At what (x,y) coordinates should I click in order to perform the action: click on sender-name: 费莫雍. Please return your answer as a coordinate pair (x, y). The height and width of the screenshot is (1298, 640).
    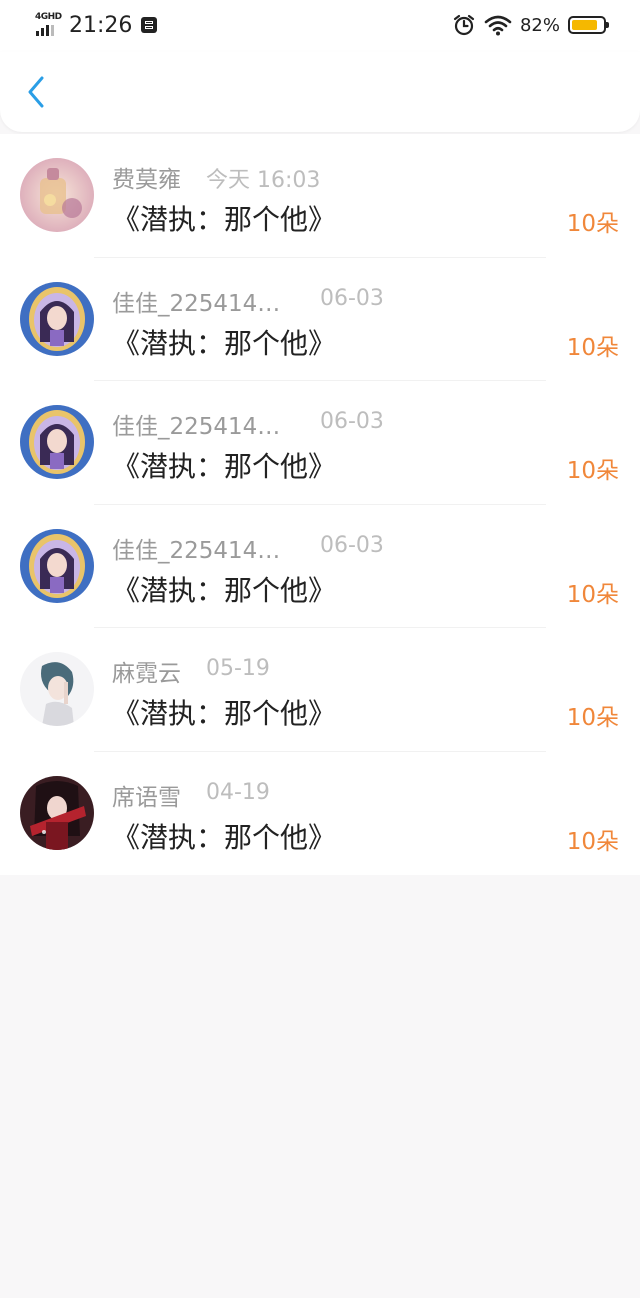
    Looking at the image, I should click on (146, 180).